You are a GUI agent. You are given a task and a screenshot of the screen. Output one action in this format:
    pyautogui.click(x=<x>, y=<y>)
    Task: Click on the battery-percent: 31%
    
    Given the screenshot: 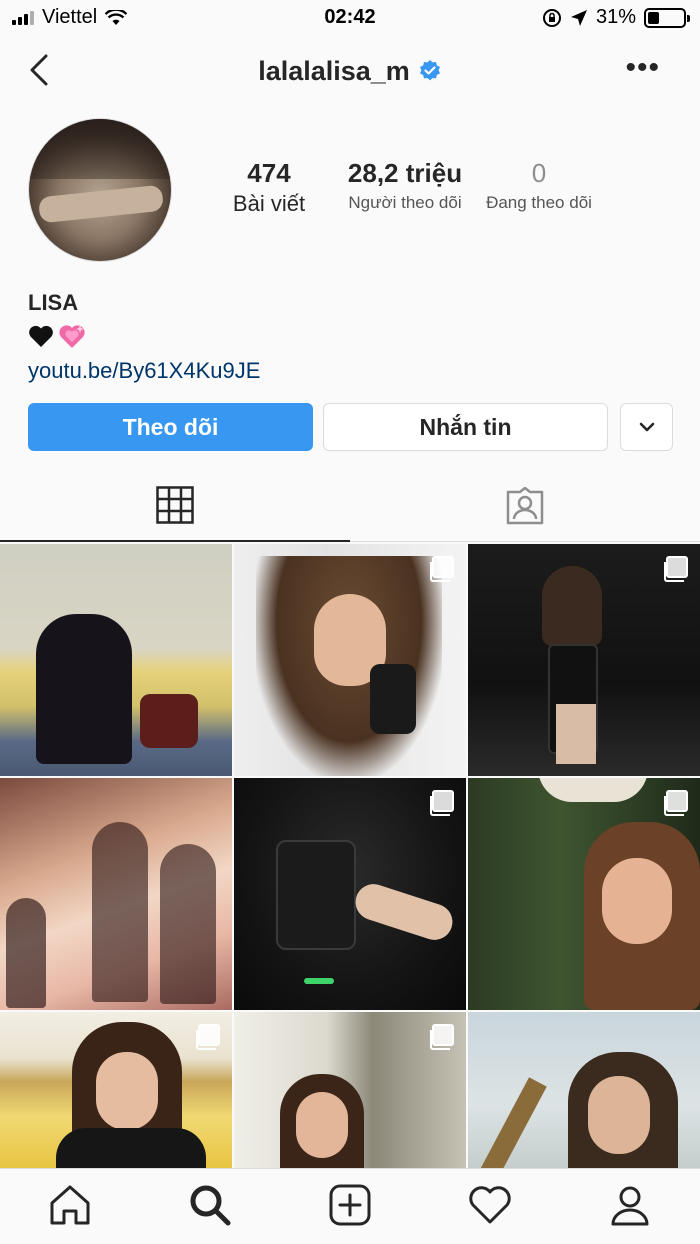 What is the action you would take?
    pyautogui.click(x=615, y=17)
    